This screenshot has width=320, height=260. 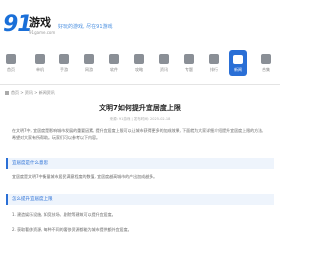 I want to click on nav-item-guides: 攻略, so click(x=139, y=65).